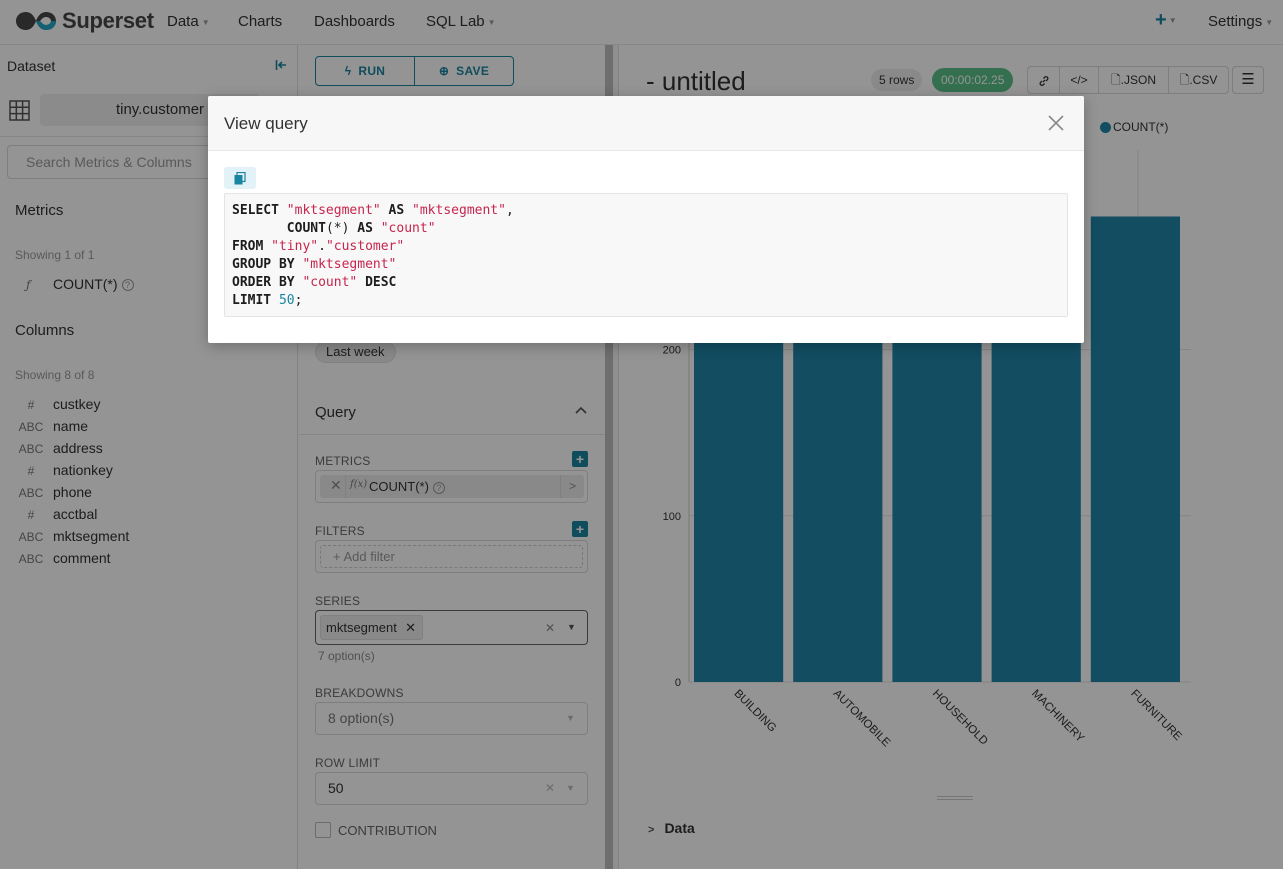  I want to click on copy-query-button, so click(240, 178).